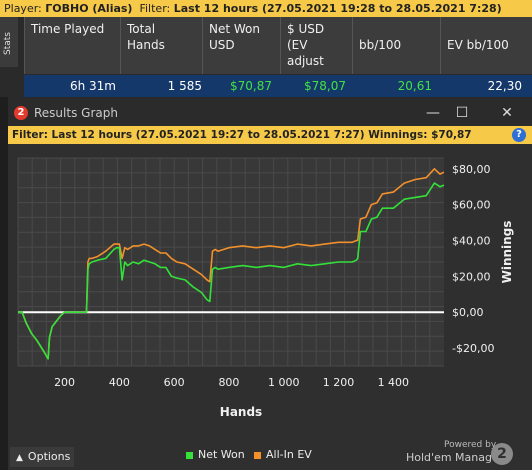 This screenshot has width=532, height=470. What do you see at coordinates (471, 205) in the screenshot?
I see `y-tick-label: $60,00` at bounding box center [471, 205].